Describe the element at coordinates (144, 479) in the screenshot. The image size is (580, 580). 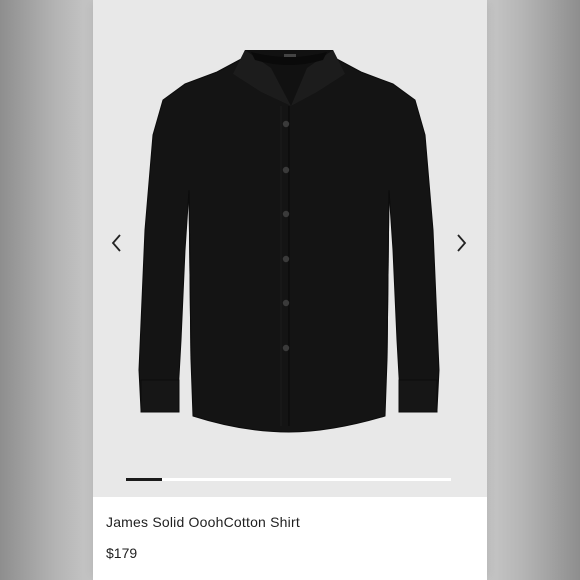
I see `carousel-progress-indicator` at that location.